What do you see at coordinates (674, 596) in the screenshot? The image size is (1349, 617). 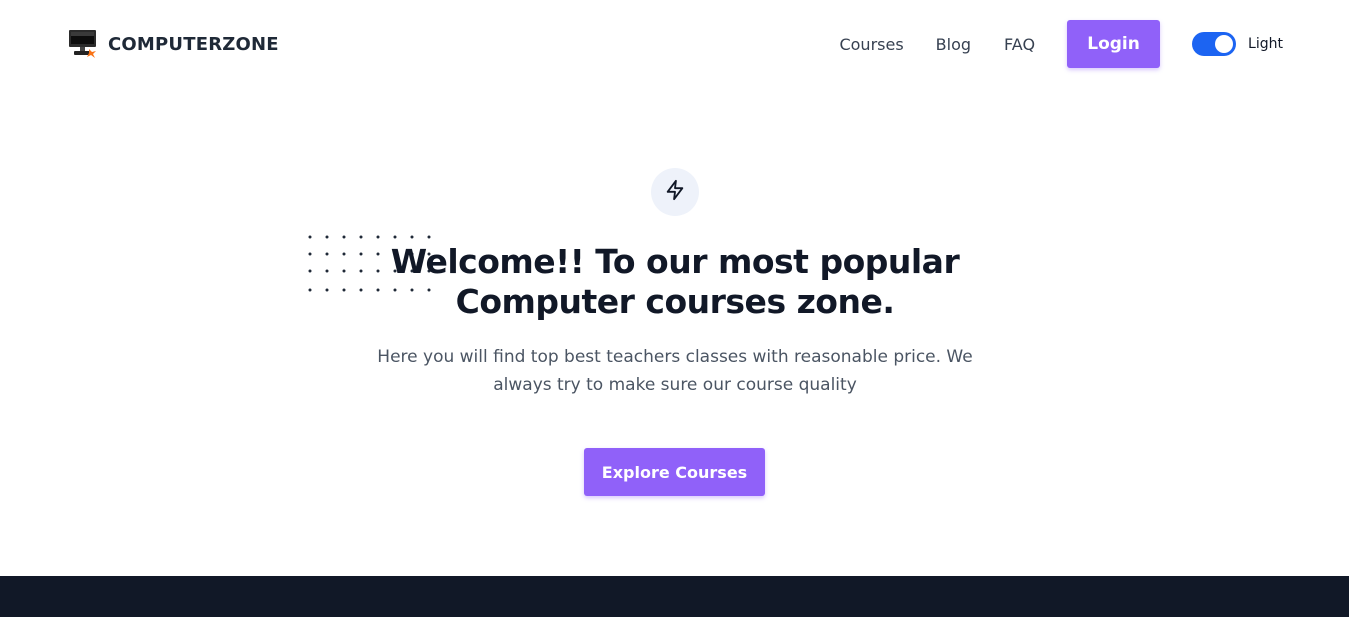 I see `dark-section-band` at bounding box center [674, 596].